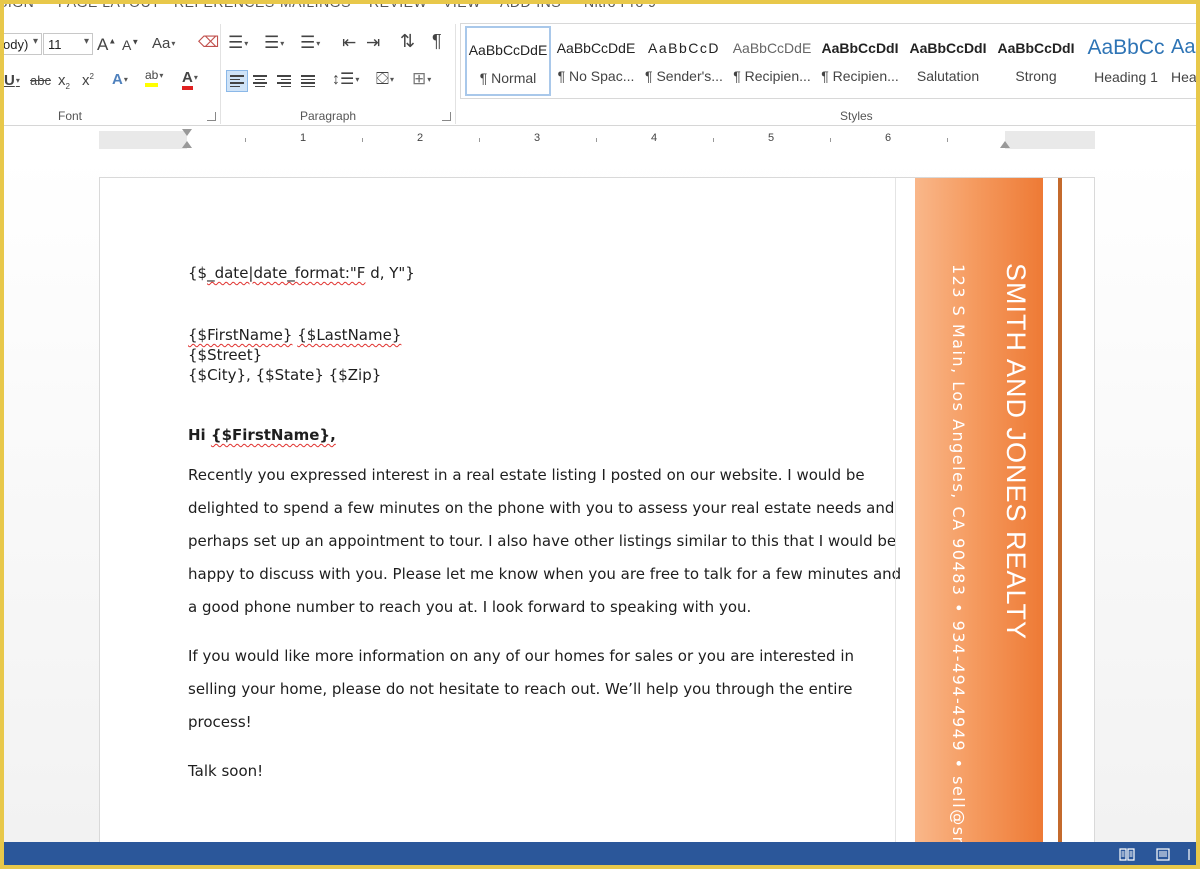 This screenshot has height=869, width=1200. Describe the element at coordinates (224, 5) in the screenshot. I see `tab-references: REFERENCES` at that location.